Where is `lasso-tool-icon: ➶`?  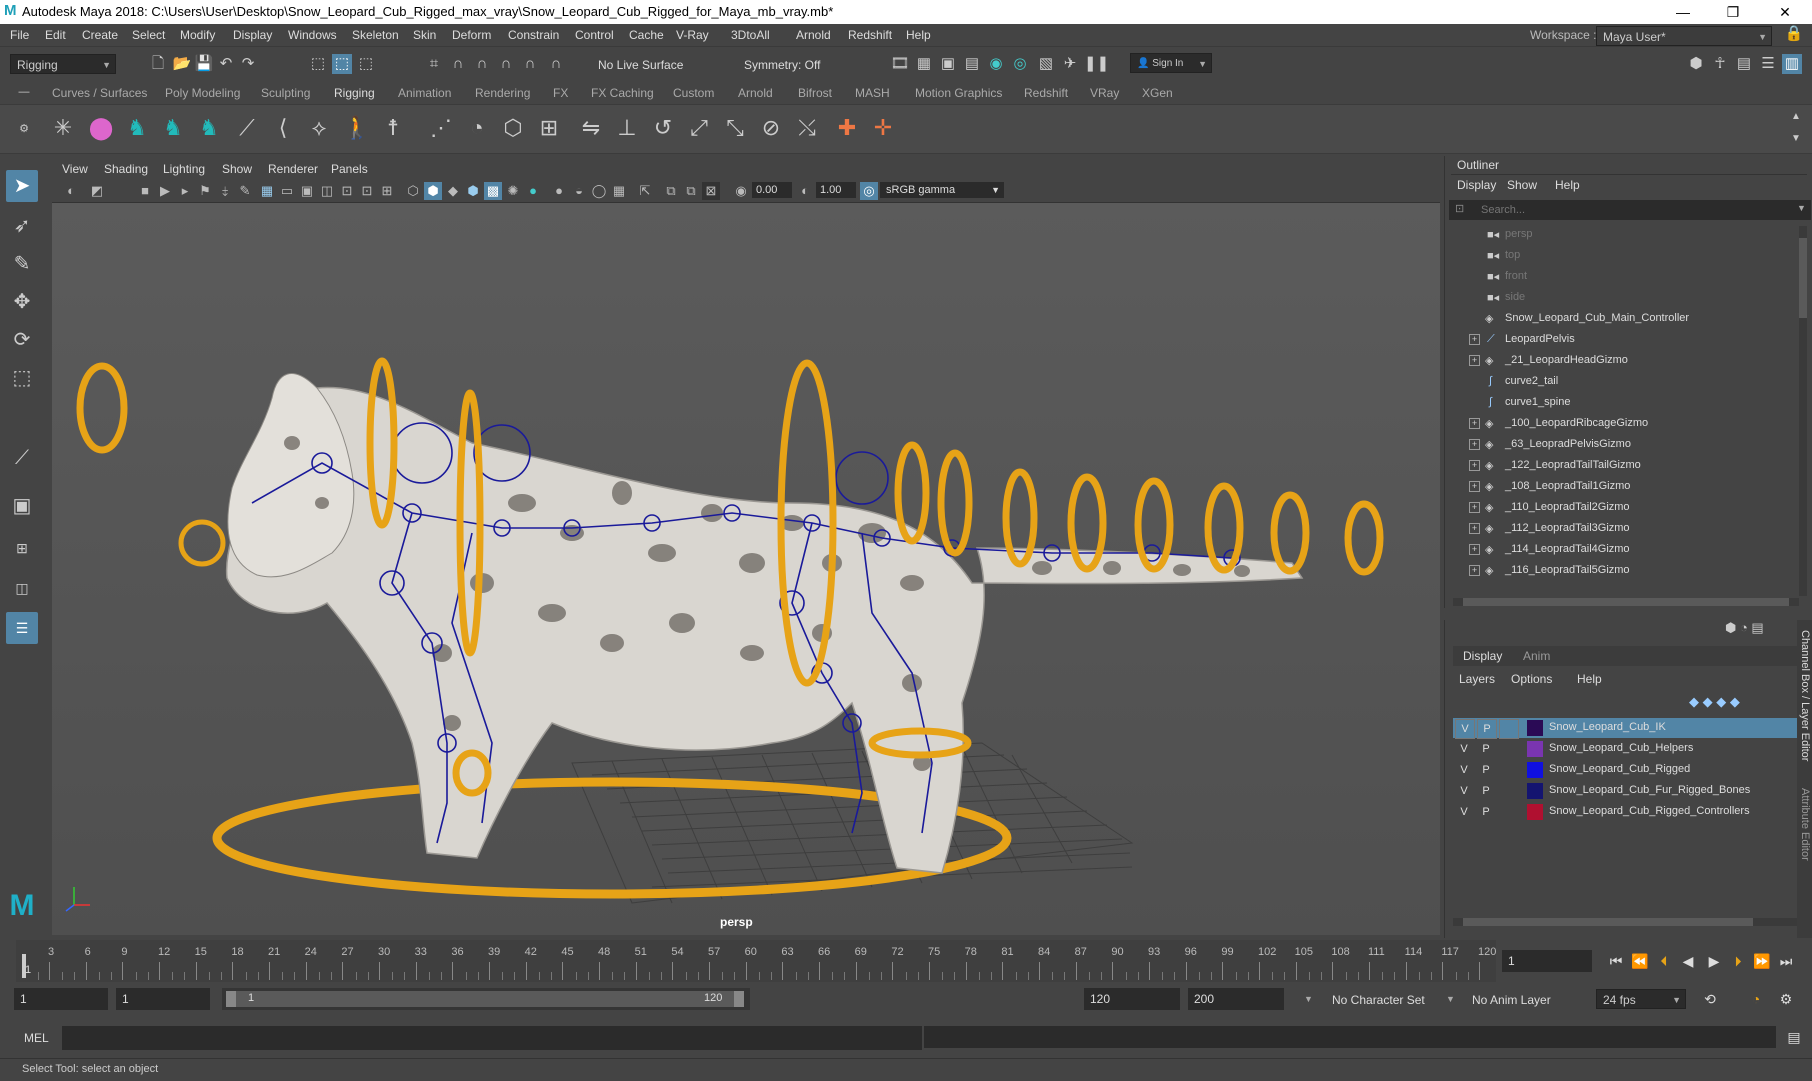 lasso-tool-icon: ➶ is located at coordinates (22, 226).